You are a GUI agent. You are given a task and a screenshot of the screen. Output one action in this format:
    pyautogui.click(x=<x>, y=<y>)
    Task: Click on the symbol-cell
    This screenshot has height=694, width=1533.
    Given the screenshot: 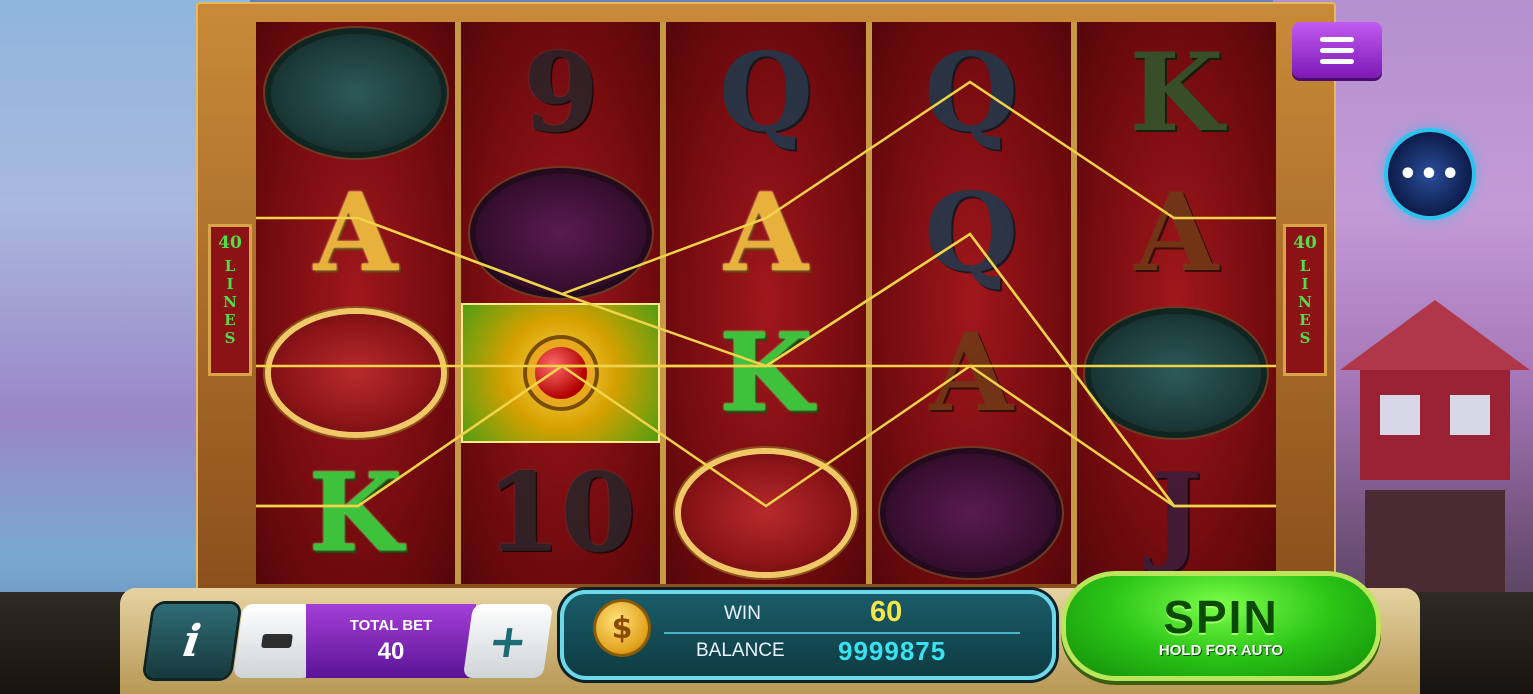 What is the action you would take?
    pyautogui.click(x=355, y=93)
    